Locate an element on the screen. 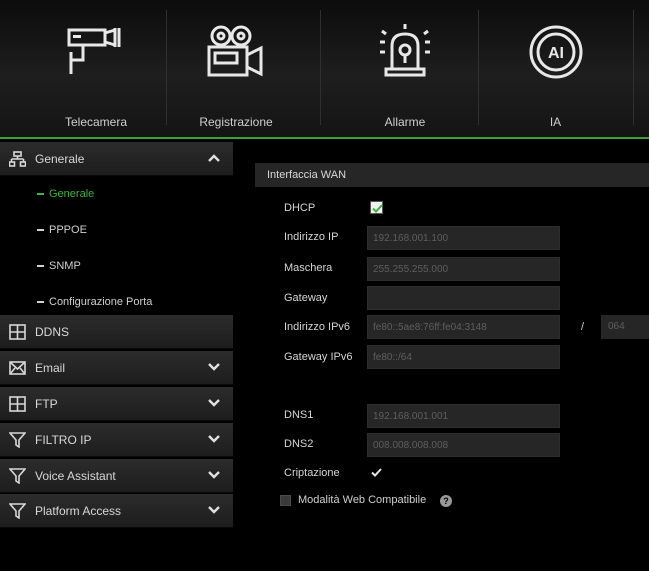 This screenshot has height=571, width=649. gateway-field is located at coordinates (463, 298).